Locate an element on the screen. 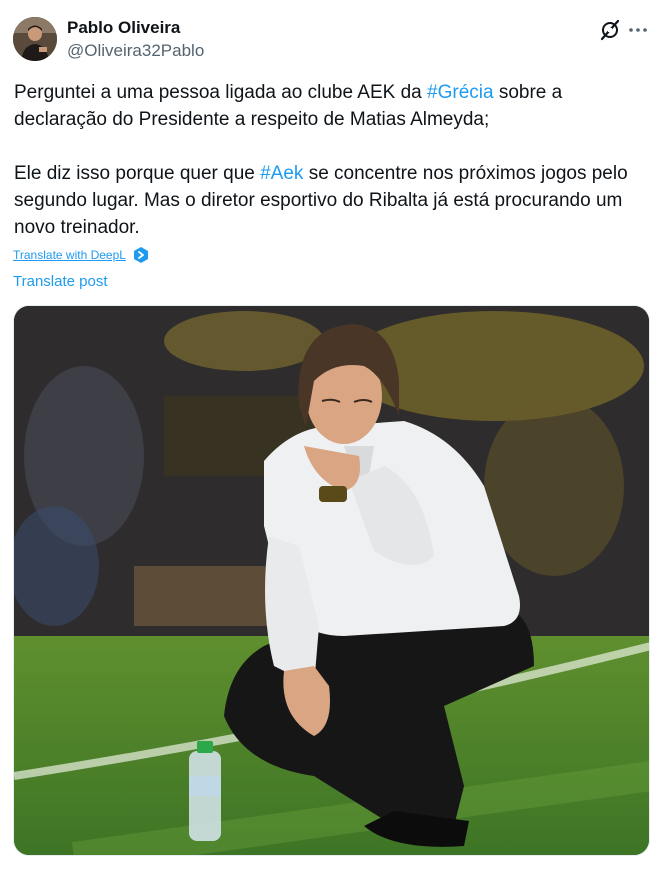  author-handle: @Oliveira32Pablo is located at coordinates (135, 51).